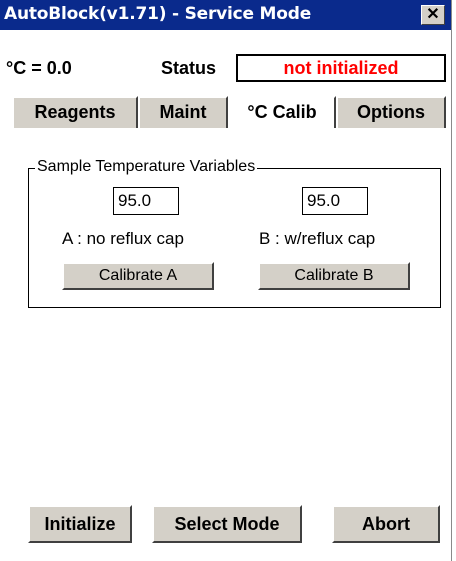 The image size is (456, 561). I want to click on tab-options: Options, so click(391, 112).